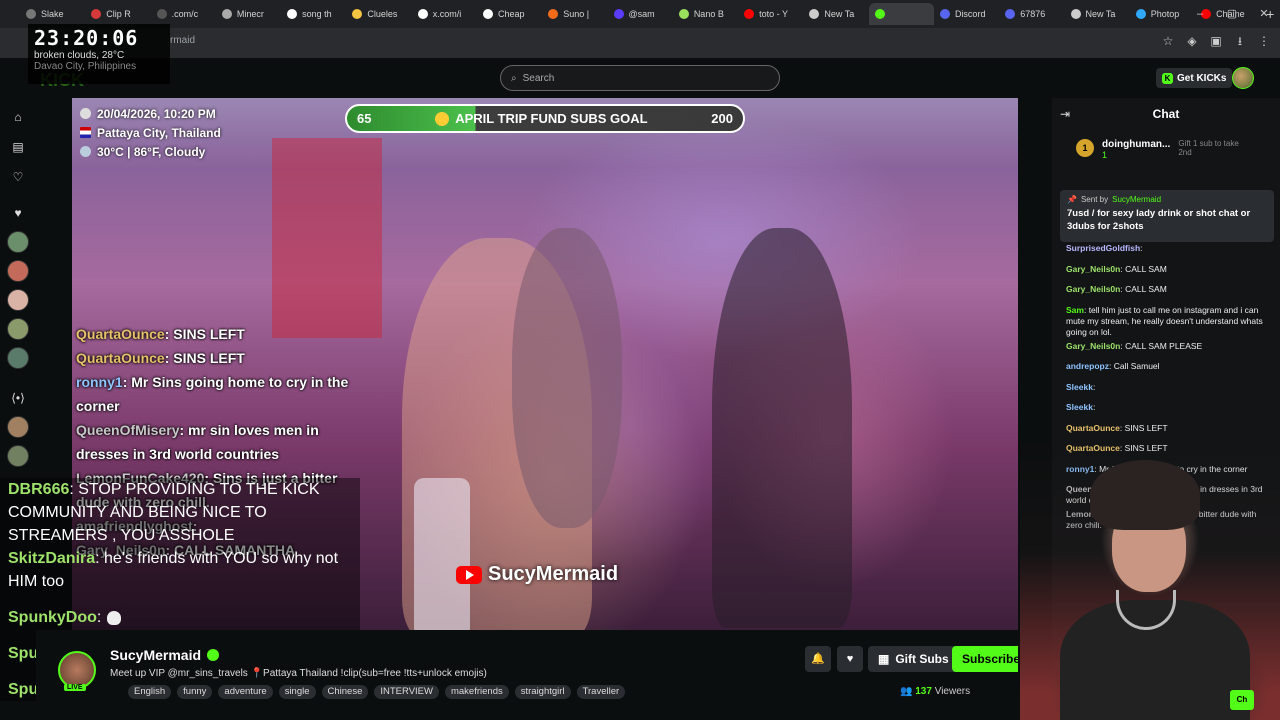 The image size is (1280, 720). What do you see at coordinates (818, 659) in the screenshot?
I see `notification-bell-button: 🔔` at bounding box center [818, 659].